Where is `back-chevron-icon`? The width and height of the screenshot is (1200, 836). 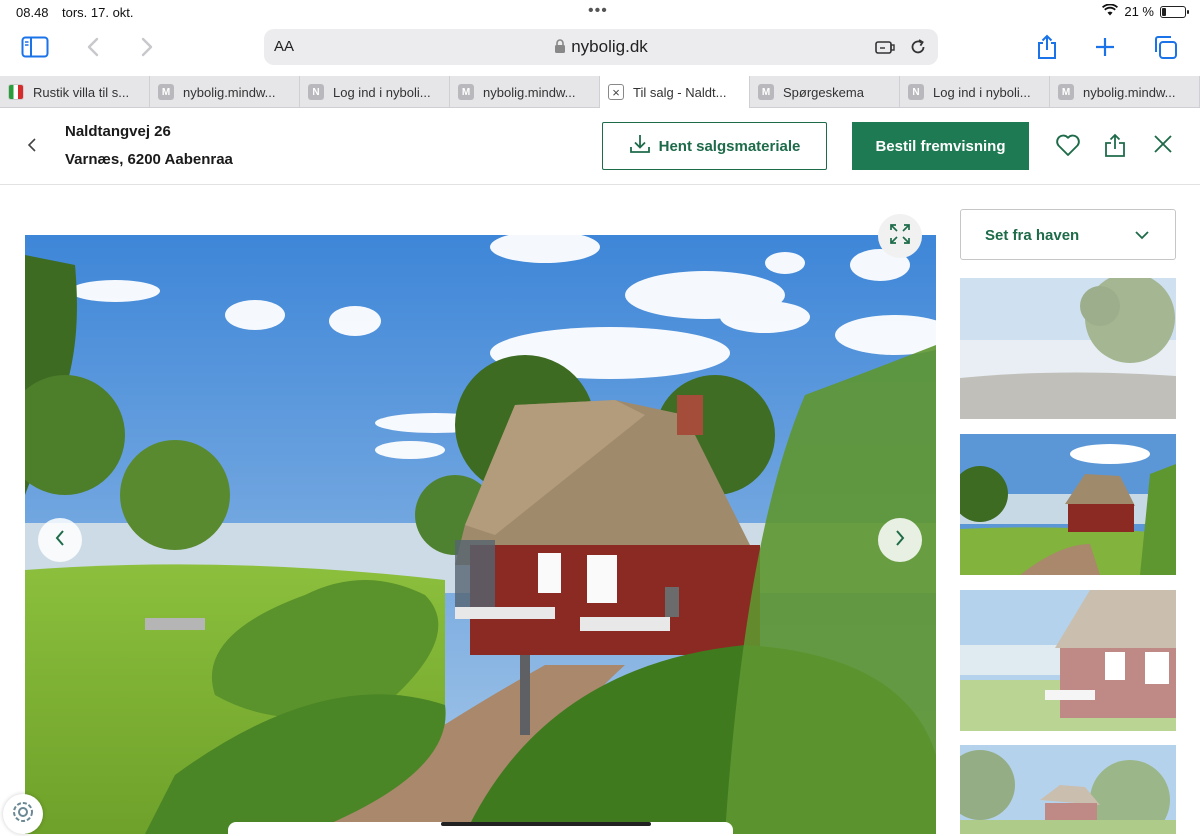
back-chevron-icon is located at coordinates (32, 147).